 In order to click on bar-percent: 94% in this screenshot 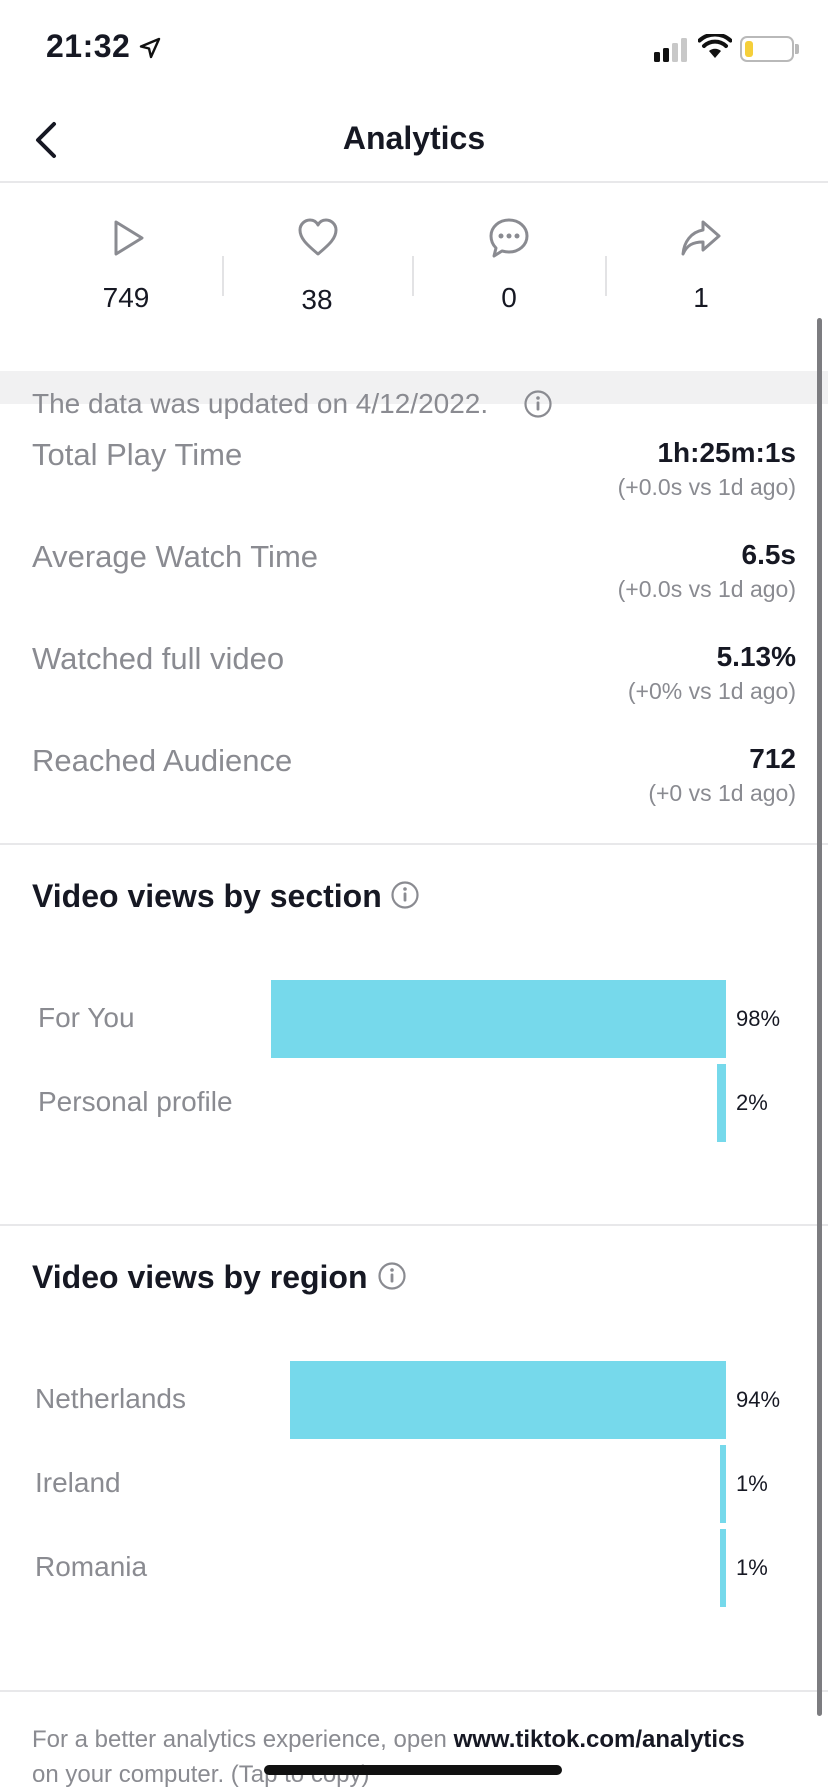, I will do `click(758, 1399)`.